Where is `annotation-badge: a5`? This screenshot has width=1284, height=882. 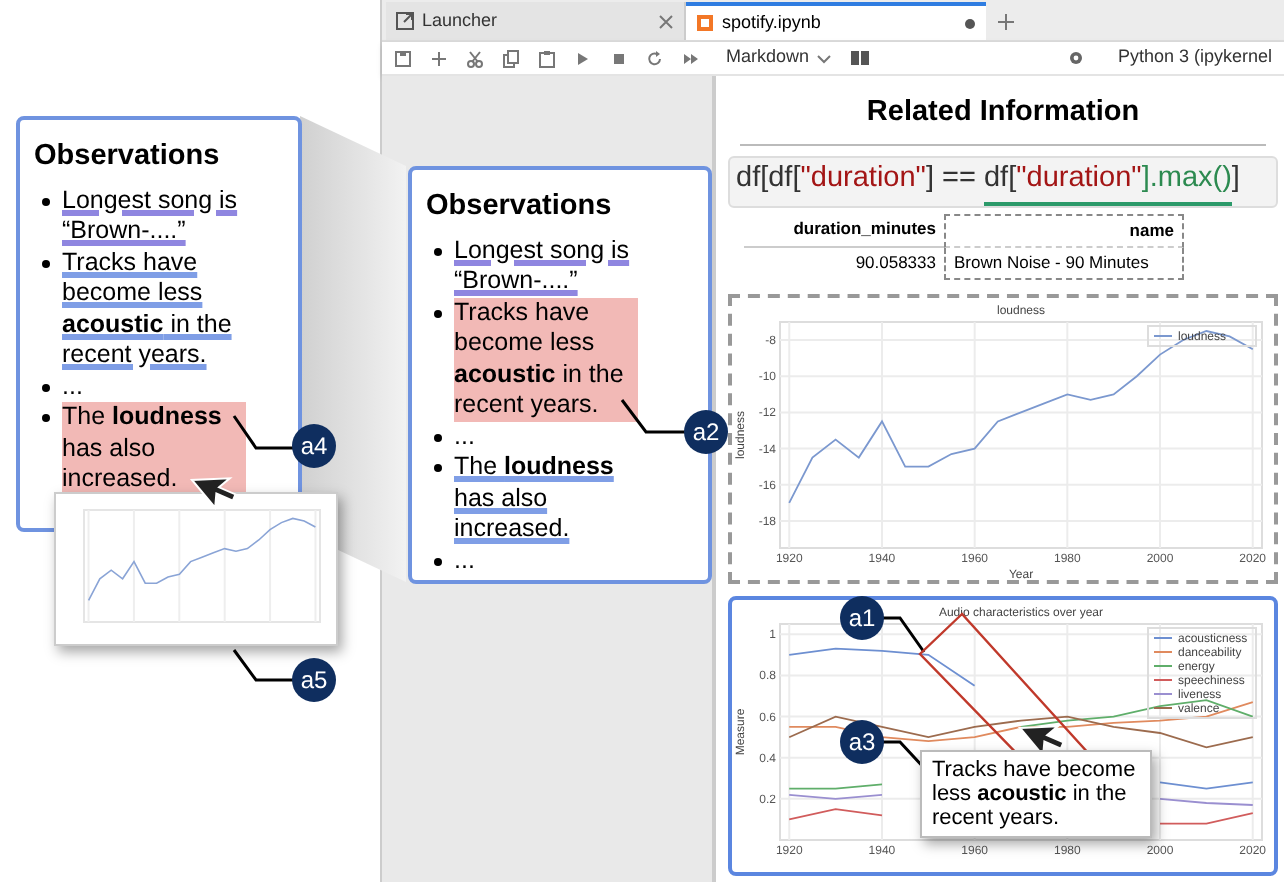 annotation-badge: a5 is located at coordinates (314, 680).